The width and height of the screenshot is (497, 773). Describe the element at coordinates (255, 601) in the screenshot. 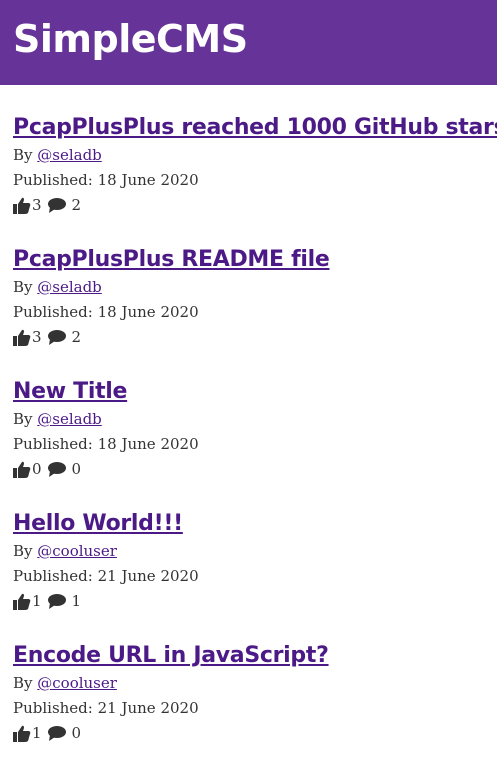

I see `post-stats: 1 1` at that location.